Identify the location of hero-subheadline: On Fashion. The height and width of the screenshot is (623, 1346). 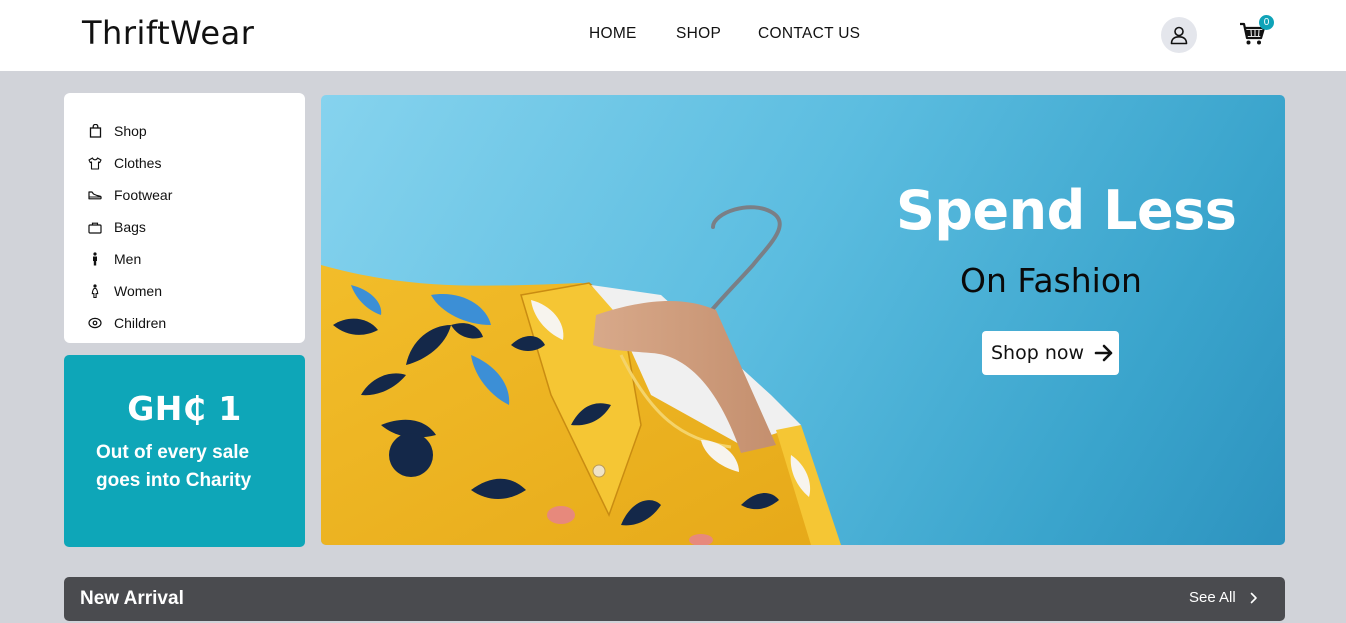
(1051, 280).